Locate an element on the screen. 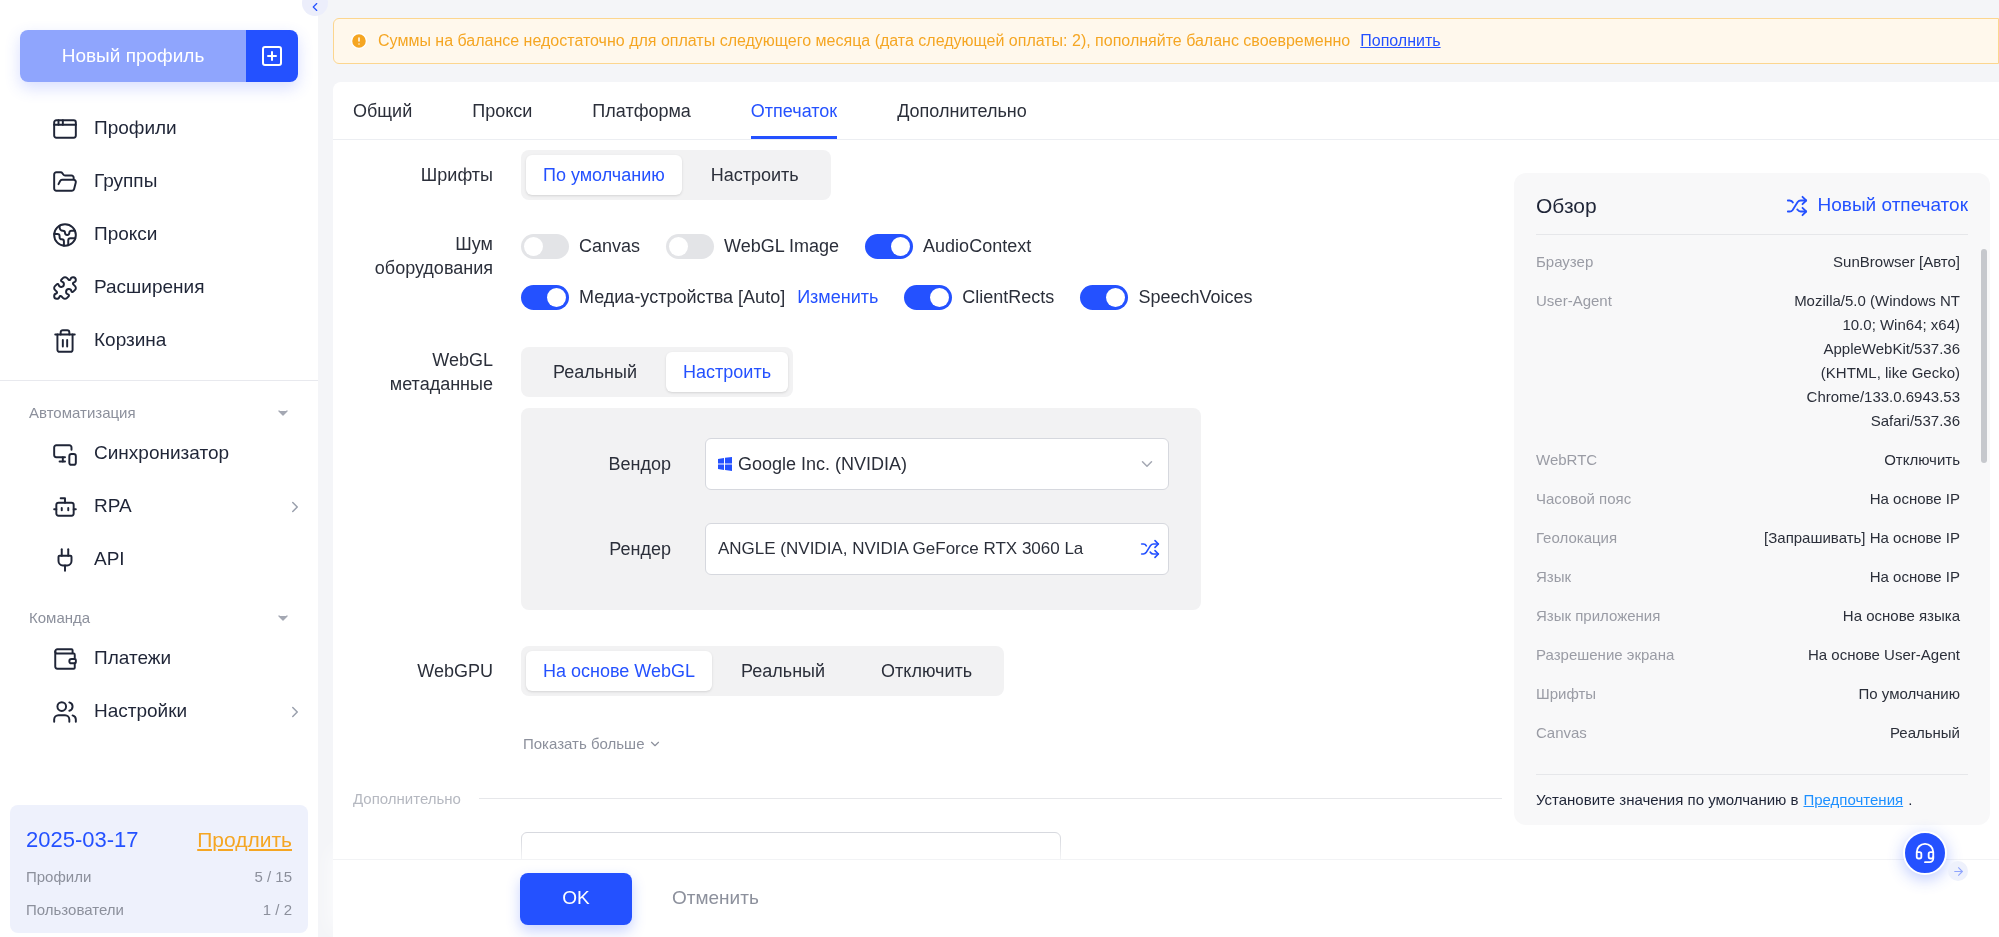 This screenshot has height=937, width=1999. nav-item: Синхронизатор is located at coordinates (162, 453).